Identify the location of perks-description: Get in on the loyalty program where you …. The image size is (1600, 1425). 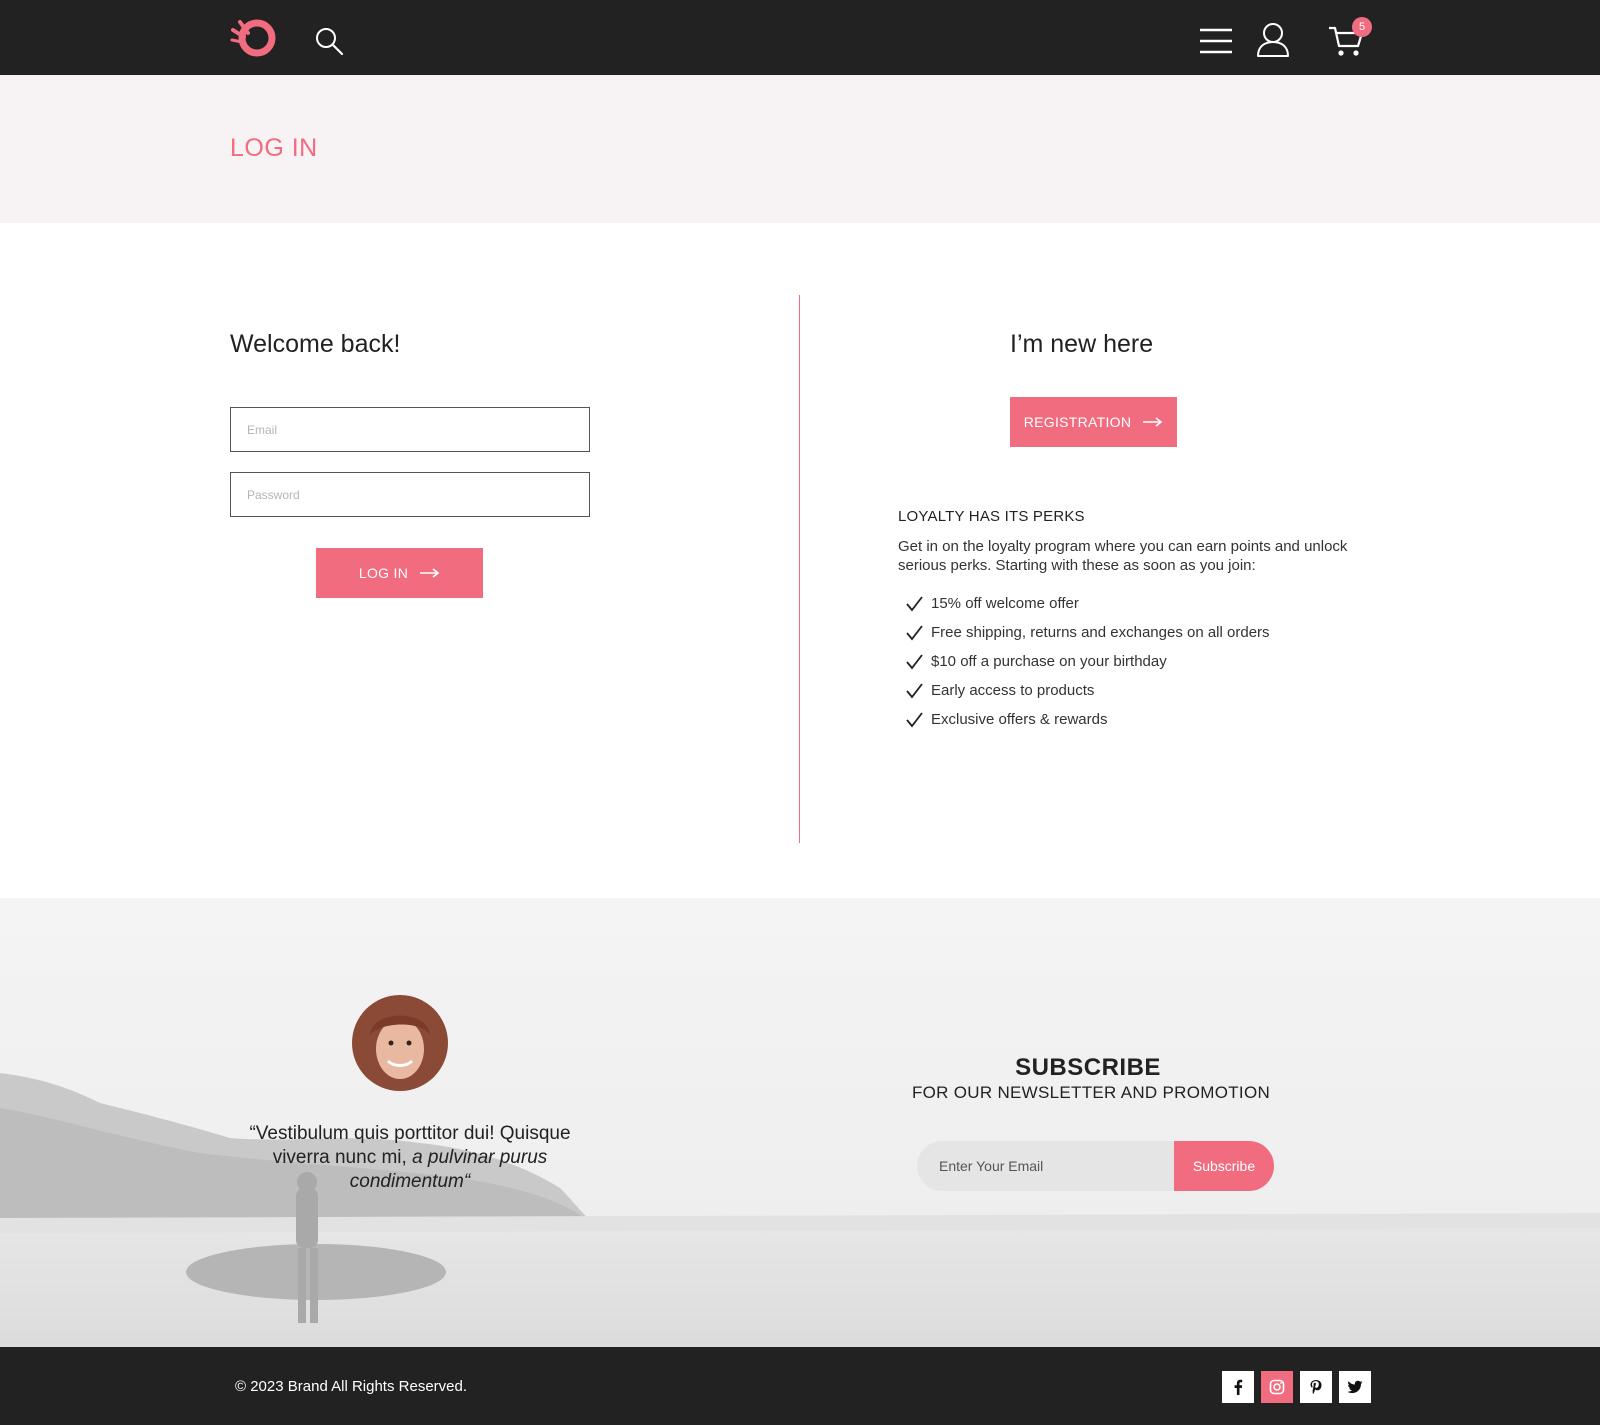
(1123, 556).